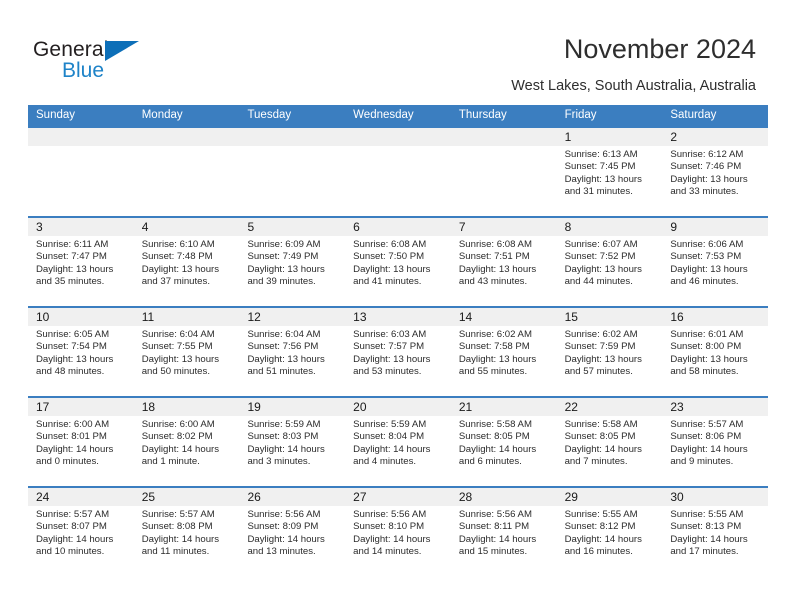 The image size is (792, 612). I want to click on daylight-text-line2: and 55 minutes., so click(493, 372).